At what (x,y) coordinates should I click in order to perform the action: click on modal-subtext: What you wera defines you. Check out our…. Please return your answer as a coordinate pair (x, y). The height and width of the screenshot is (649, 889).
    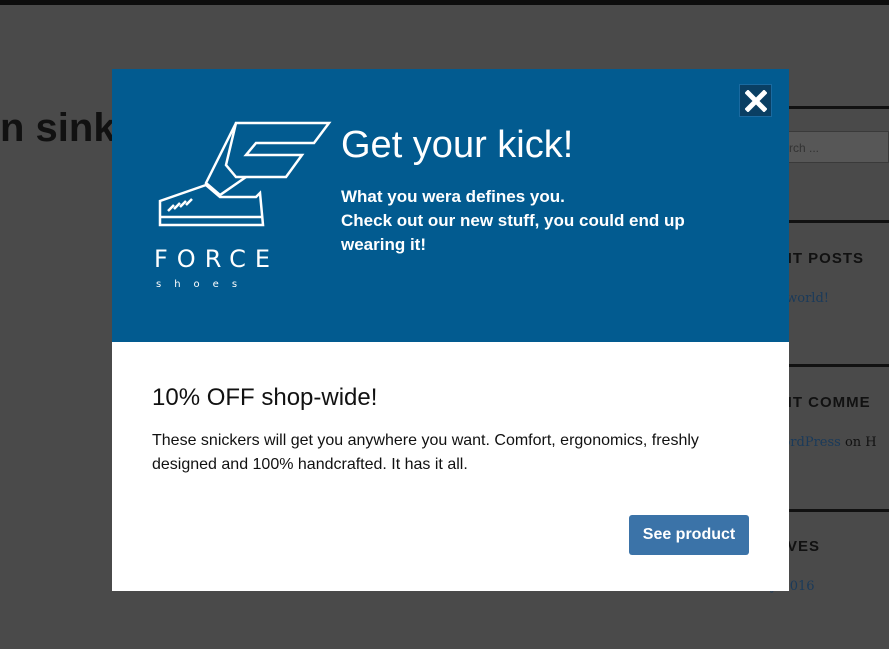
    Looking at the image, I should click on (531, 221).